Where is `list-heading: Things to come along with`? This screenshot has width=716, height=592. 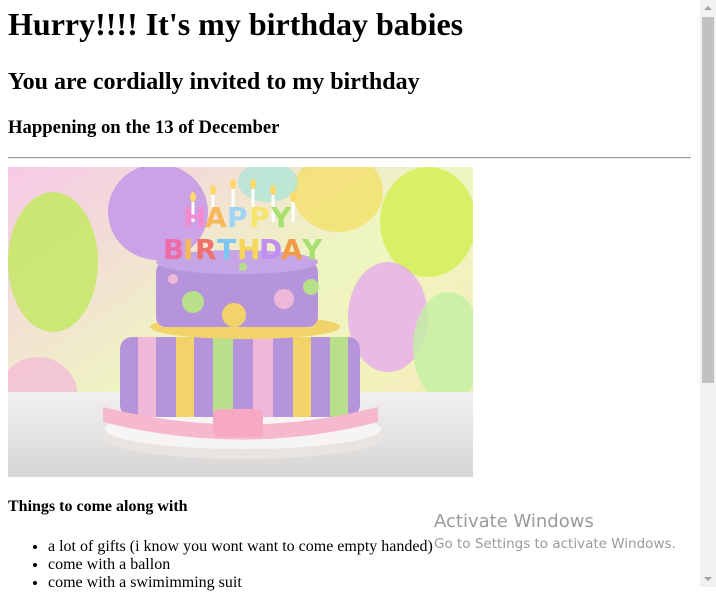 list-heading: Things to come along with is located at coordinates (98, 506).